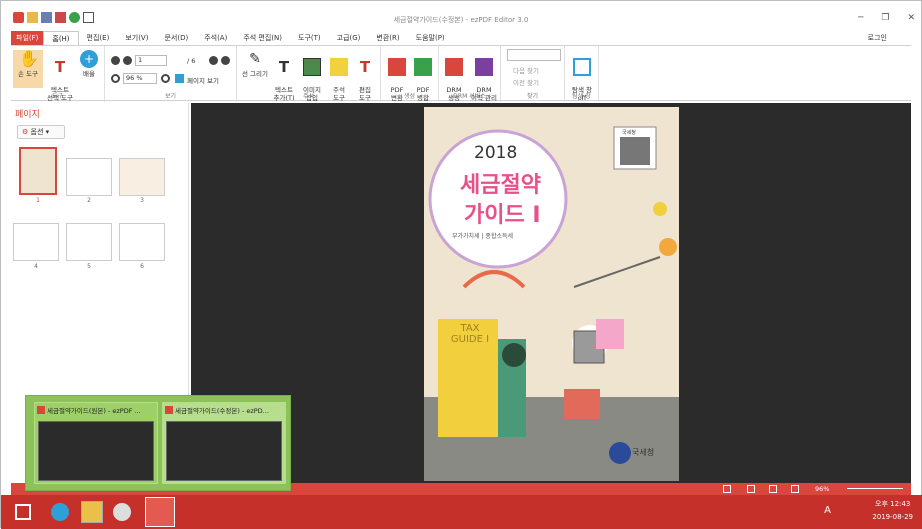  Describe the element at coordinates (727, 489) in the screenshot. I see `single-page-view-icon` at that location.